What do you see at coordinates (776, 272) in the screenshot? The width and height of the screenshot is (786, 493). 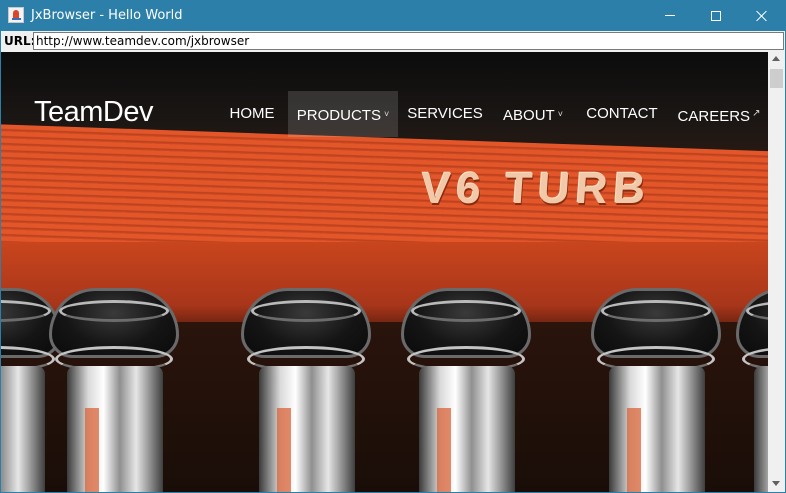 I see `vertical-scrollbar` at bounding box center [776, 272].